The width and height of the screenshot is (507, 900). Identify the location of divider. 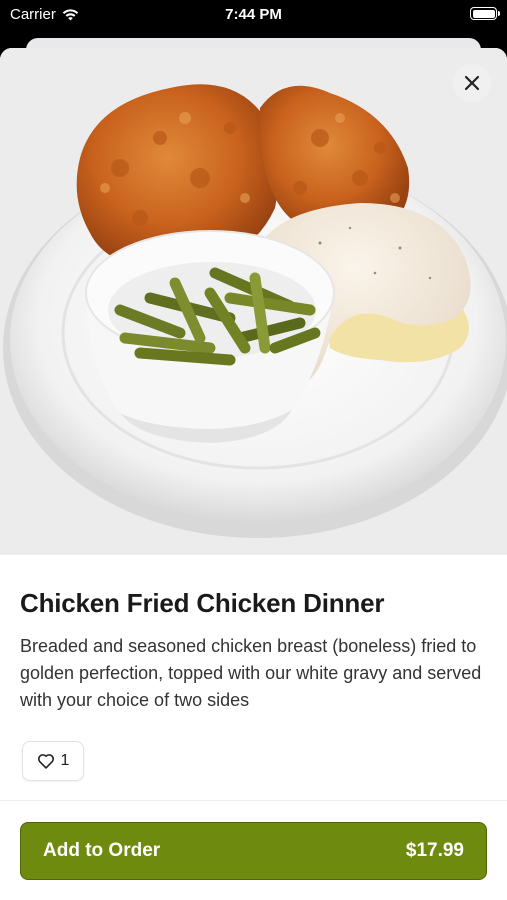
(253, 800).